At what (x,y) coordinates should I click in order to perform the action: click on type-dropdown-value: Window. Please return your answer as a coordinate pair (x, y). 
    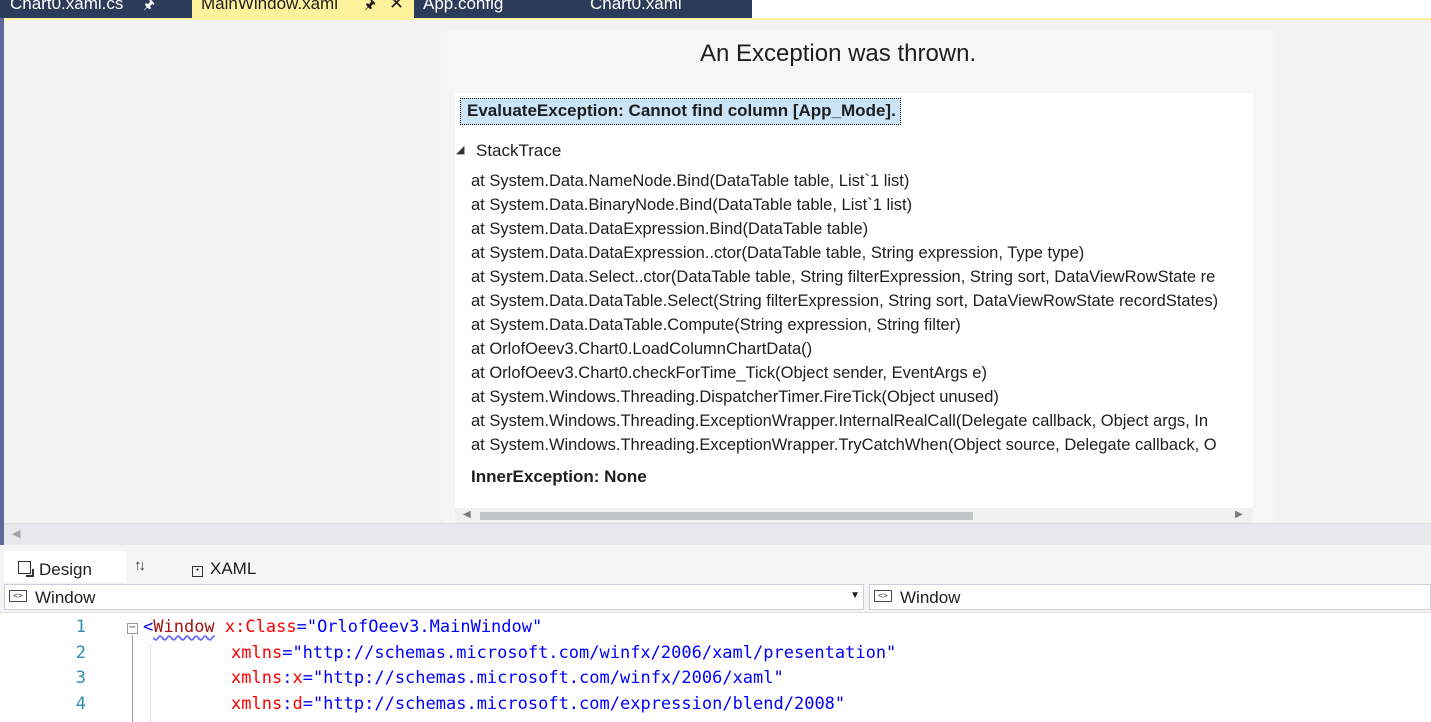
    Looking at the image, I should click on (65, 597).